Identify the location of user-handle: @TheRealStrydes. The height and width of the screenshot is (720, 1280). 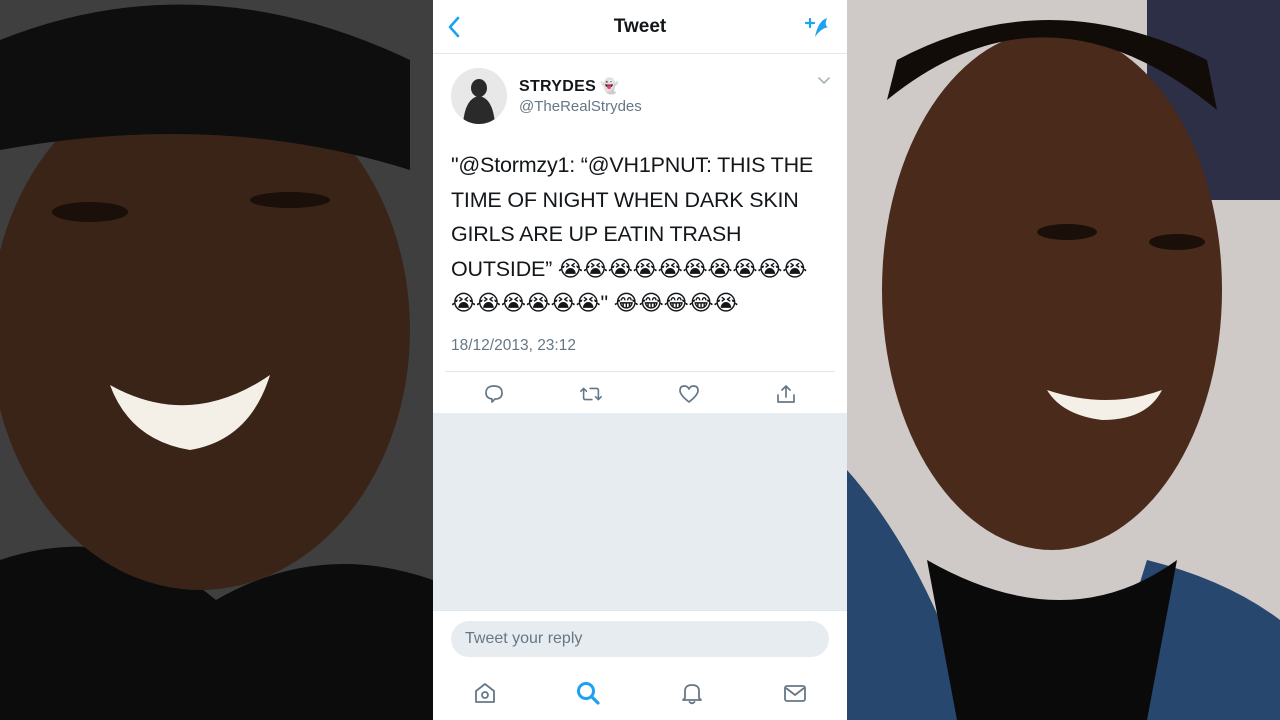
(580, 106).